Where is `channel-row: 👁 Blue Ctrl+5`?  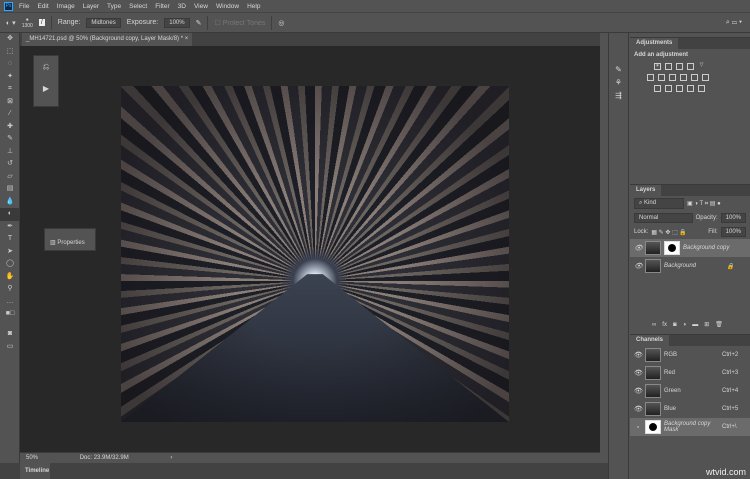
channel-row: 👁 Blue Ctrl+5 is located at coordinates (690, 409).